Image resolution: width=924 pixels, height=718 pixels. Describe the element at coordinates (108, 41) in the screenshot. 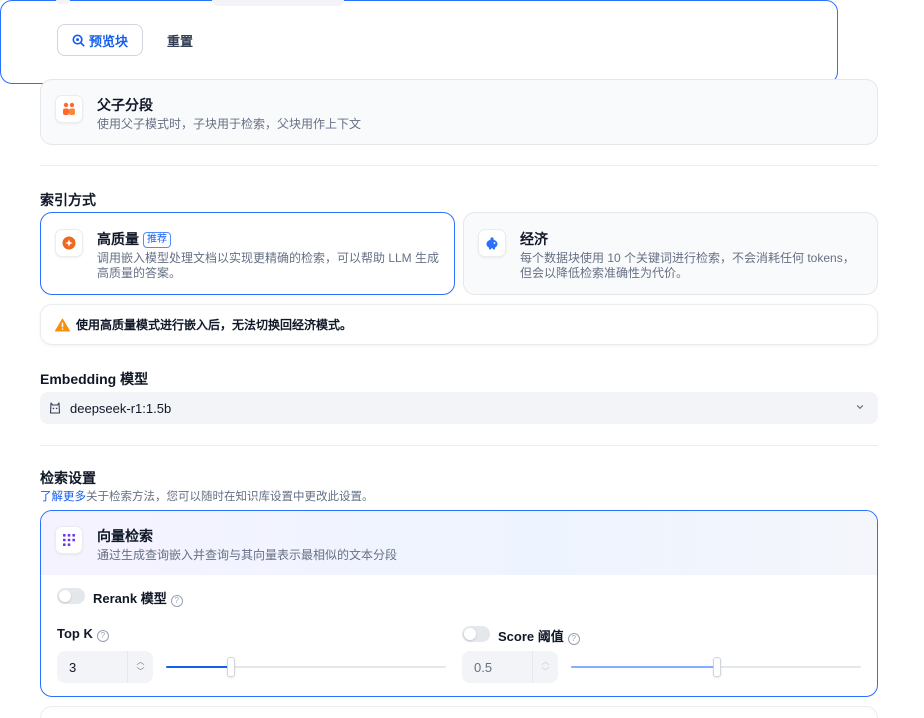

I see `preview-block-label: 预览块` at that location.